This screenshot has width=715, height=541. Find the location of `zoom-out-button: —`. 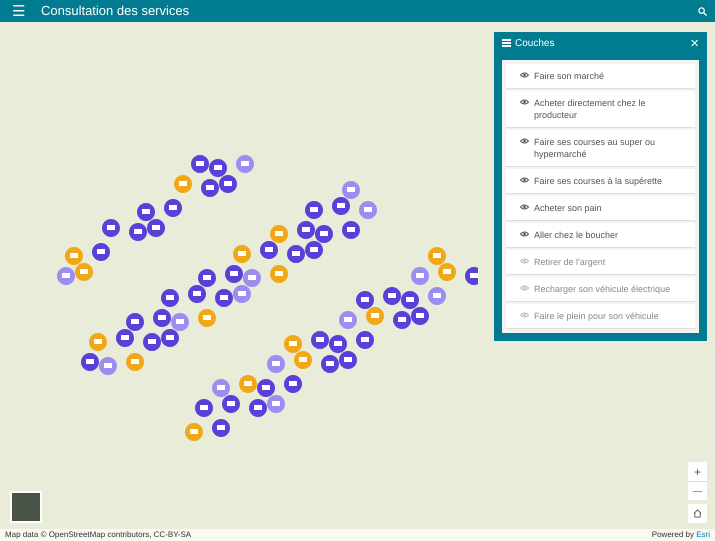

zoom-out-button: — is located at coordinates (697, 490).